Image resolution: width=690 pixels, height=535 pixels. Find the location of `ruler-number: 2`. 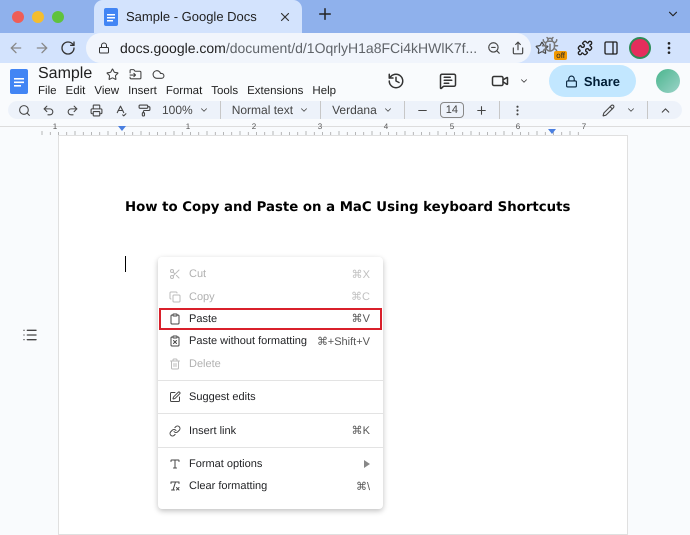

ruler-number: 2 is located at coordinates (254, 126).